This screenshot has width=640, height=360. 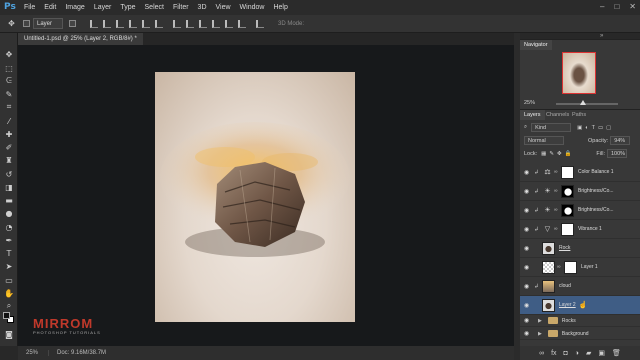 What do you see at coordinates (548, 286) in the screenshot?
I see `smart-object-thumb` at bounding box center [548, 286].